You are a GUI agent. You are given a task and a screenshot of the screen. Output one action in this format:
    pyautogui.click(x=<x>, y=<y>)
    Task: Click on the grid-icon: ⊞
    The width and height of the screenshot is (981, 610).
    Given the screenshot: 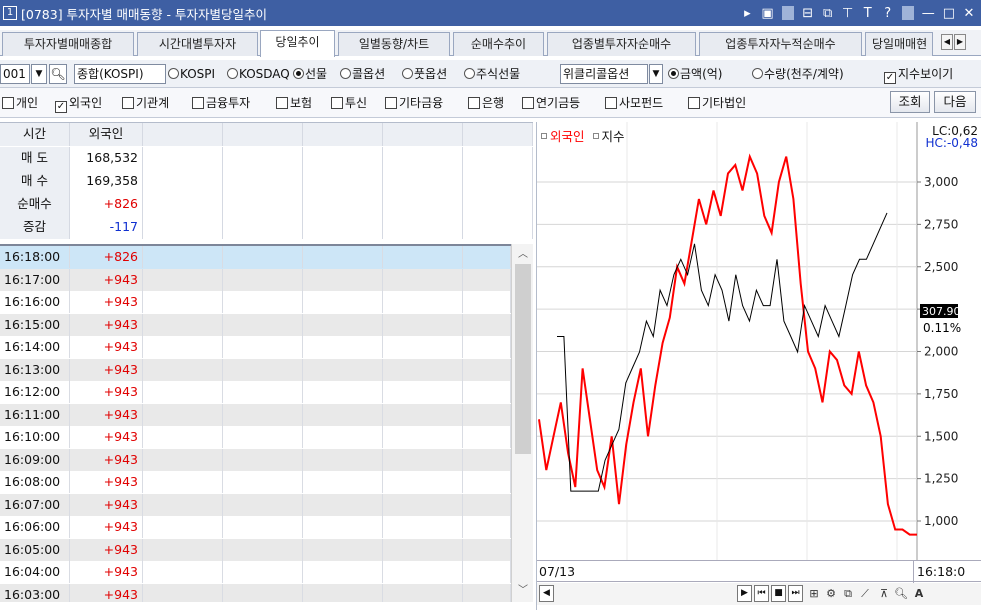 What is the action you would take?
    pyautogui.click(x=814, y=594)
    